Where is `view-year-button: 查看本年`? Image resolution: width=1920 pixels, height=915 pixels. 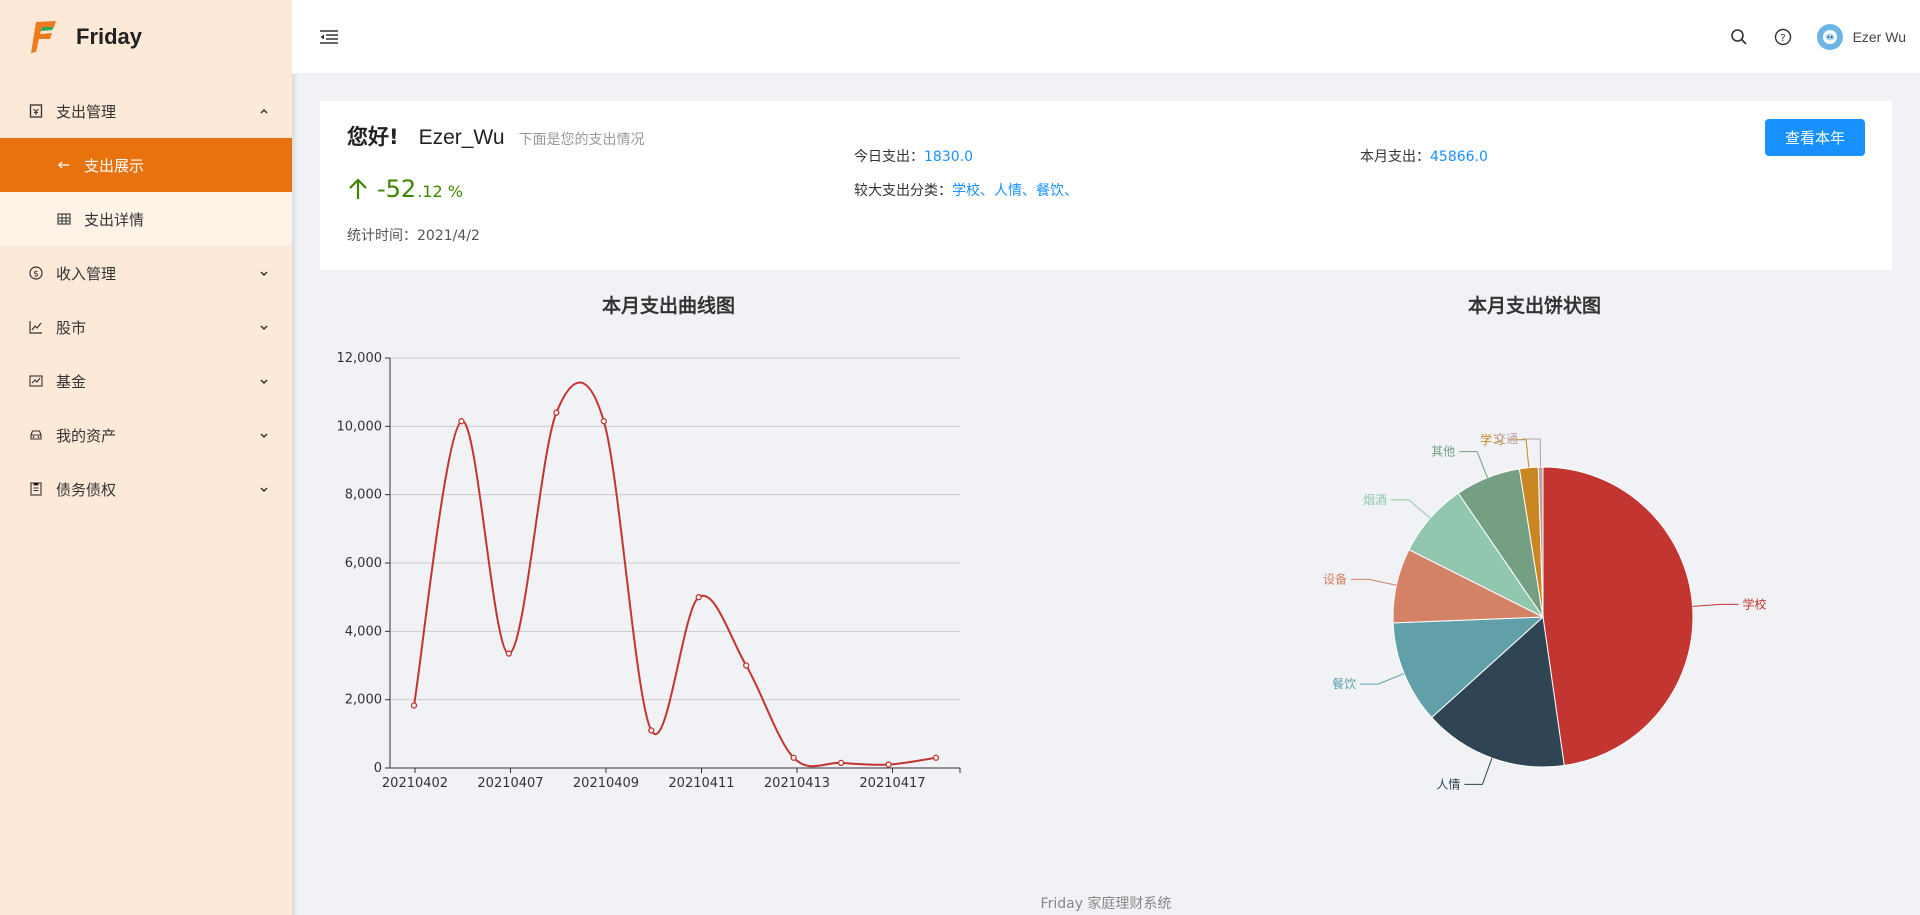 view-year-button: 查看本年 is located at coordinates (1815, 137).